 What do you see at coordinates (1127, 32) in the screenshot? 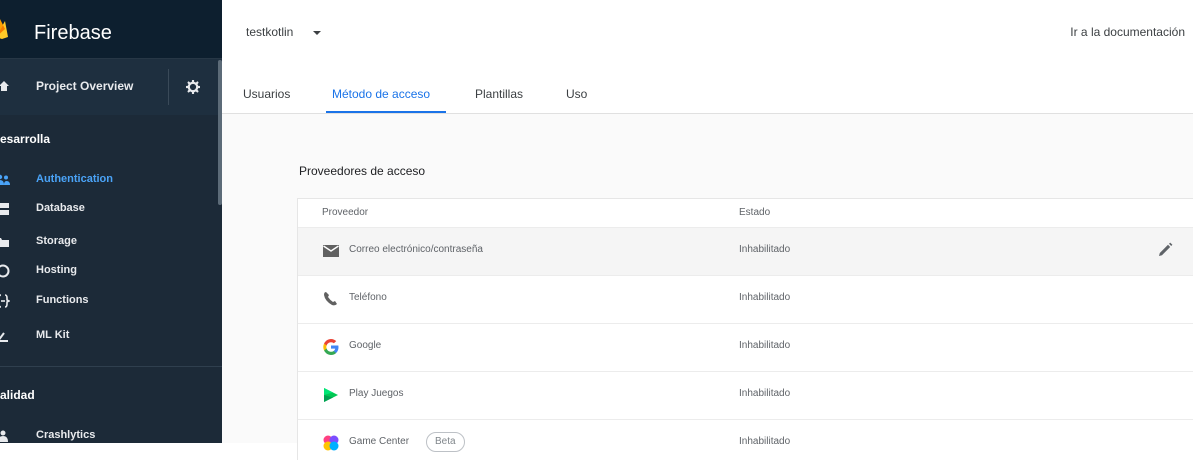
I see `documentation-link: Ir a la documentación` at bounding box center [1127, 32].